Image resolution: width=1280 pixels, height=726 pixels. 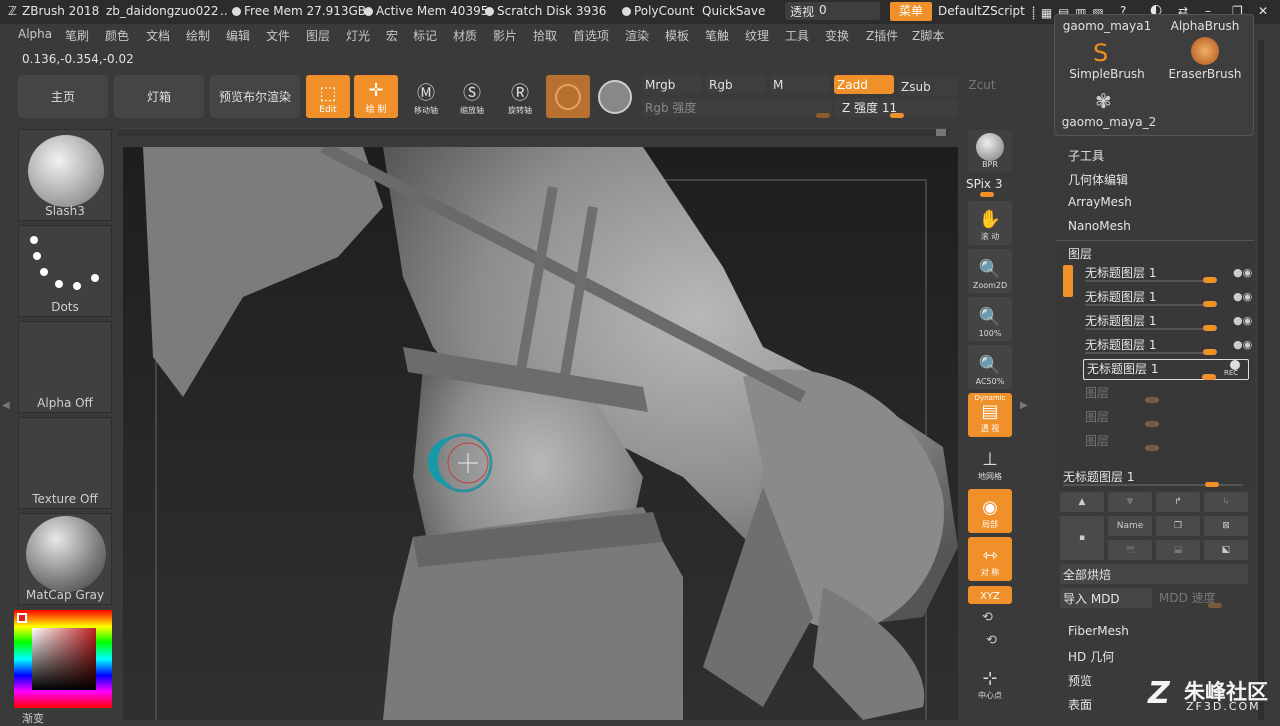 What do you see at coordinates (987, 617) in the screenshot?
I see `rotate-y-icon: ⟲` at bounding box center [987, 617].